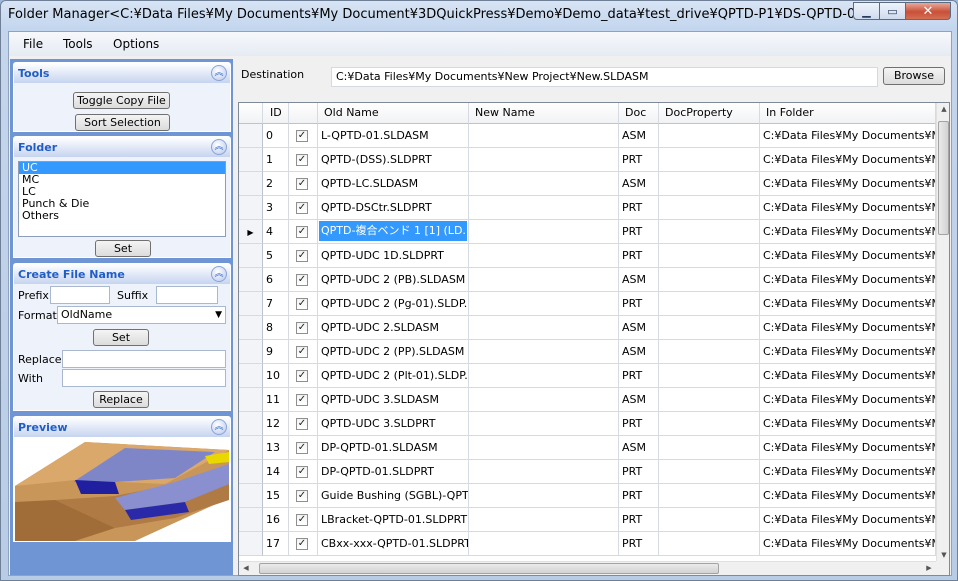 The width and height of the screenshot is (958, 581). I want to click on column-header-new-name: New Name, so click(544, 113).